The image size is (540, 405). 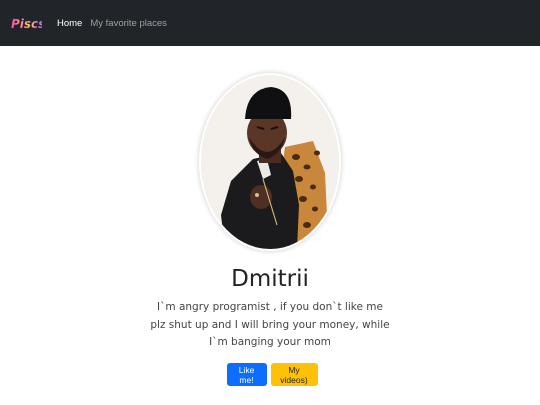 I want to click on profile-name: Dmitrii, so click(x=270, y=279).